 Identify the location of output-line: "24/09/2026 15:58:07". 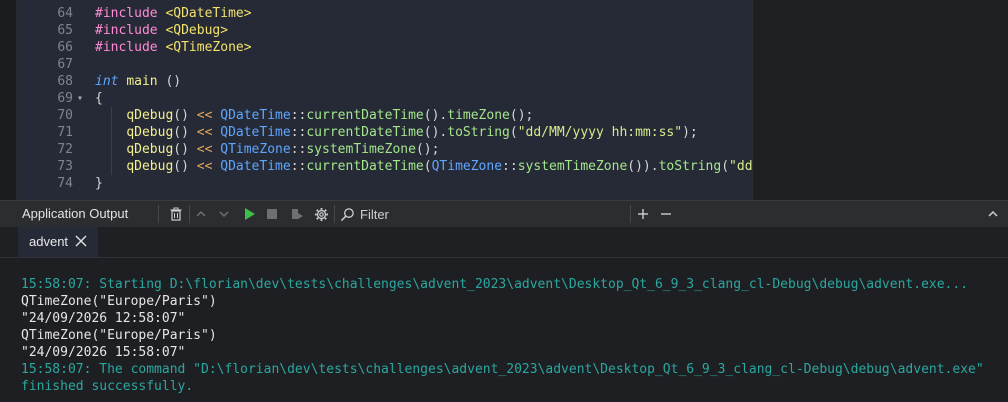
(103, 352).